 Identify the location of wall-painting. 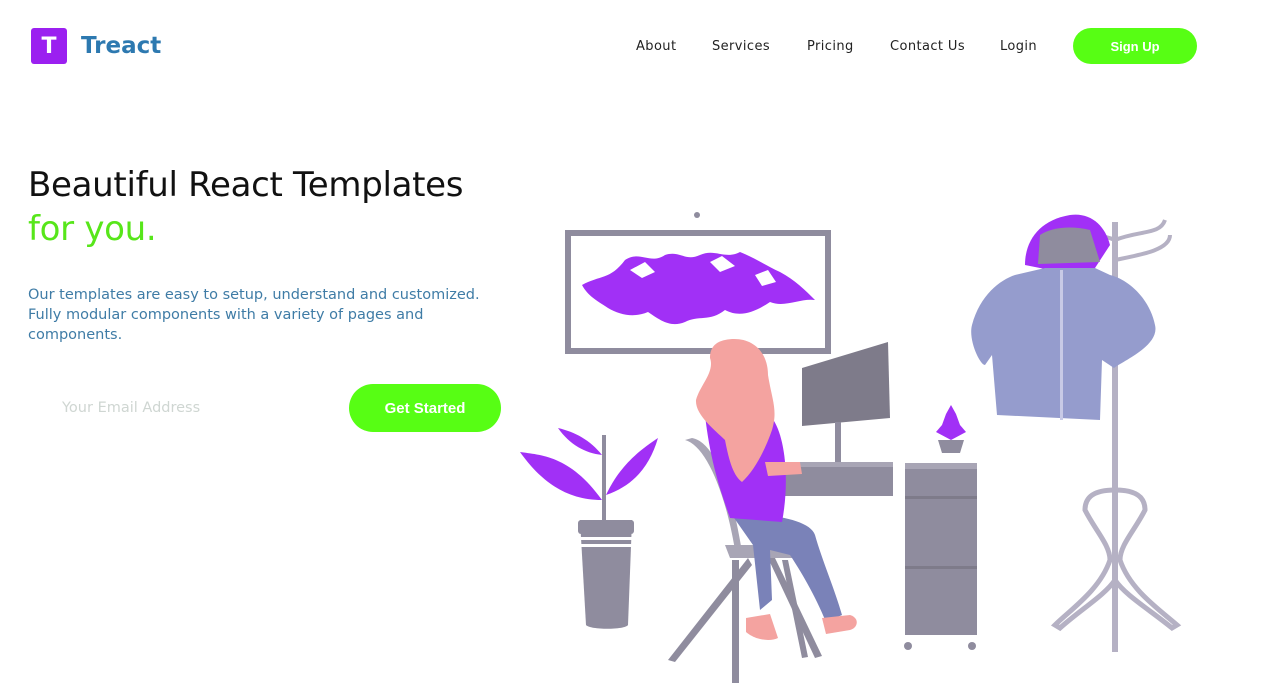
(698, 283).